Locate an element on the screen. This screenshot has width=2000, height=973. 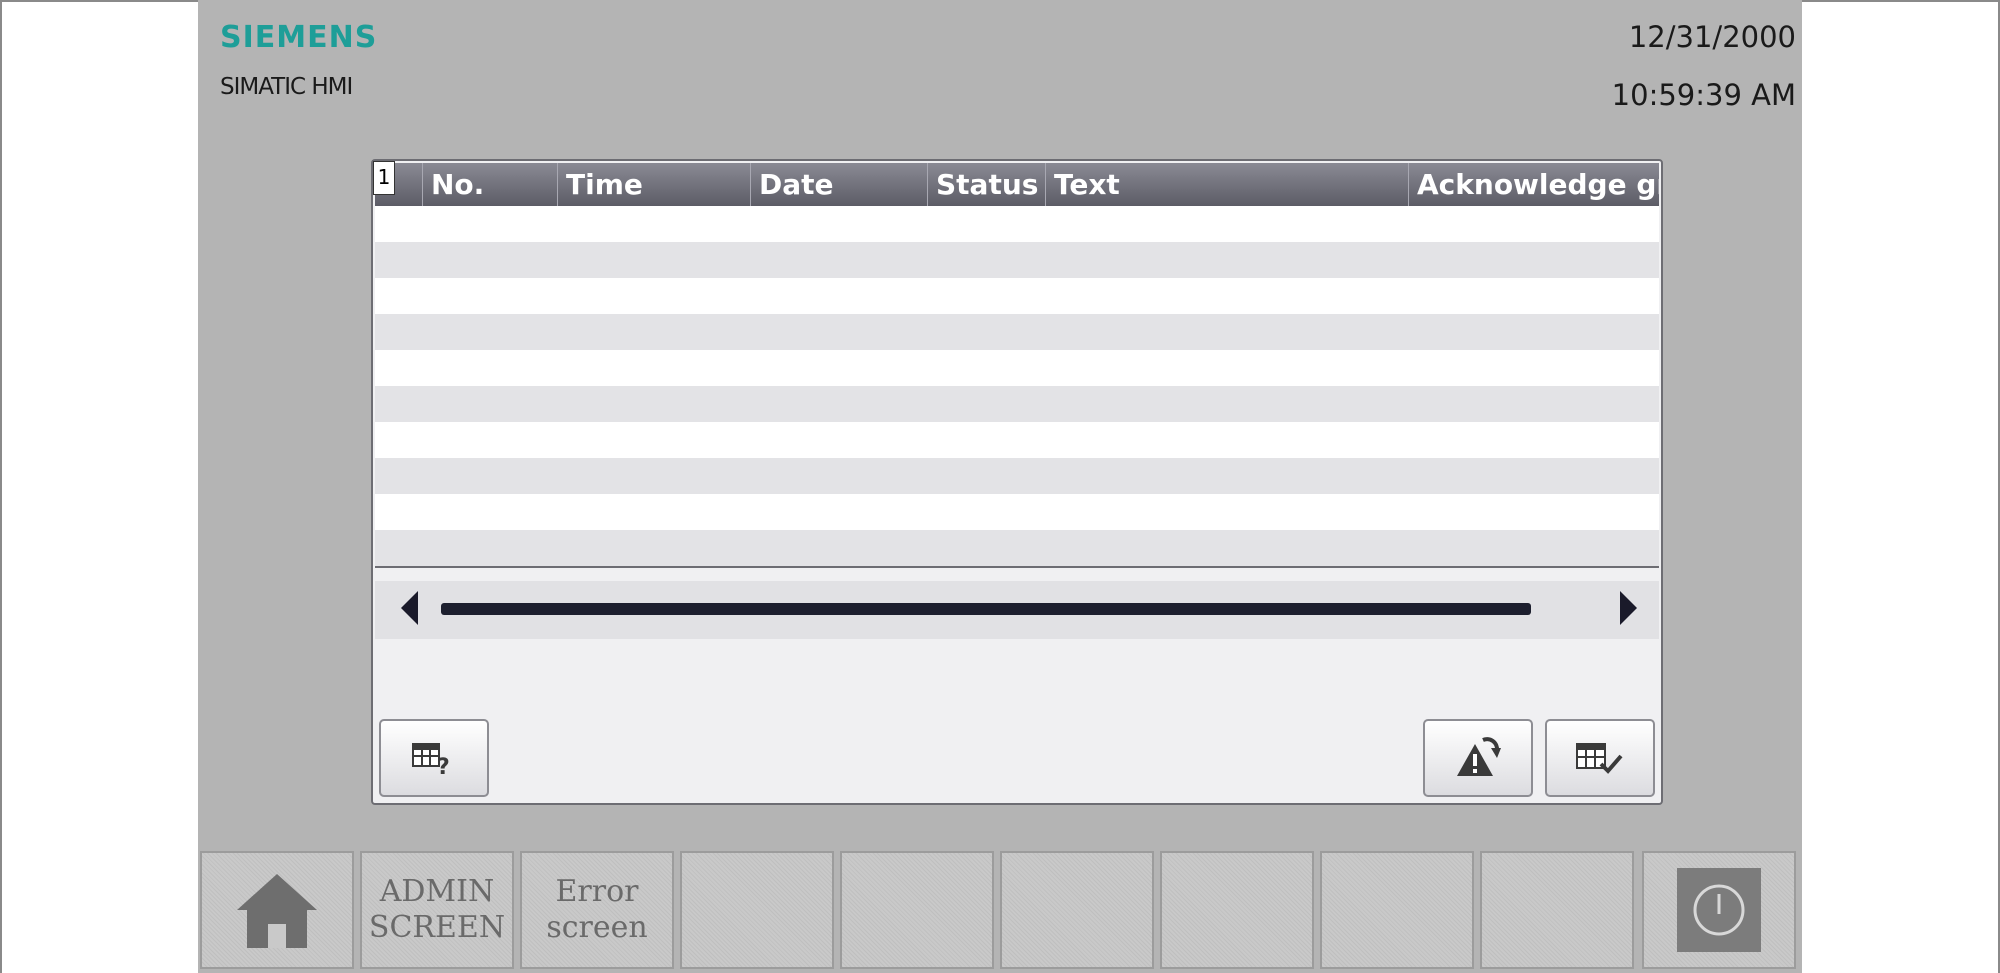
table-check-icon is located at coordinates (1599, 758).